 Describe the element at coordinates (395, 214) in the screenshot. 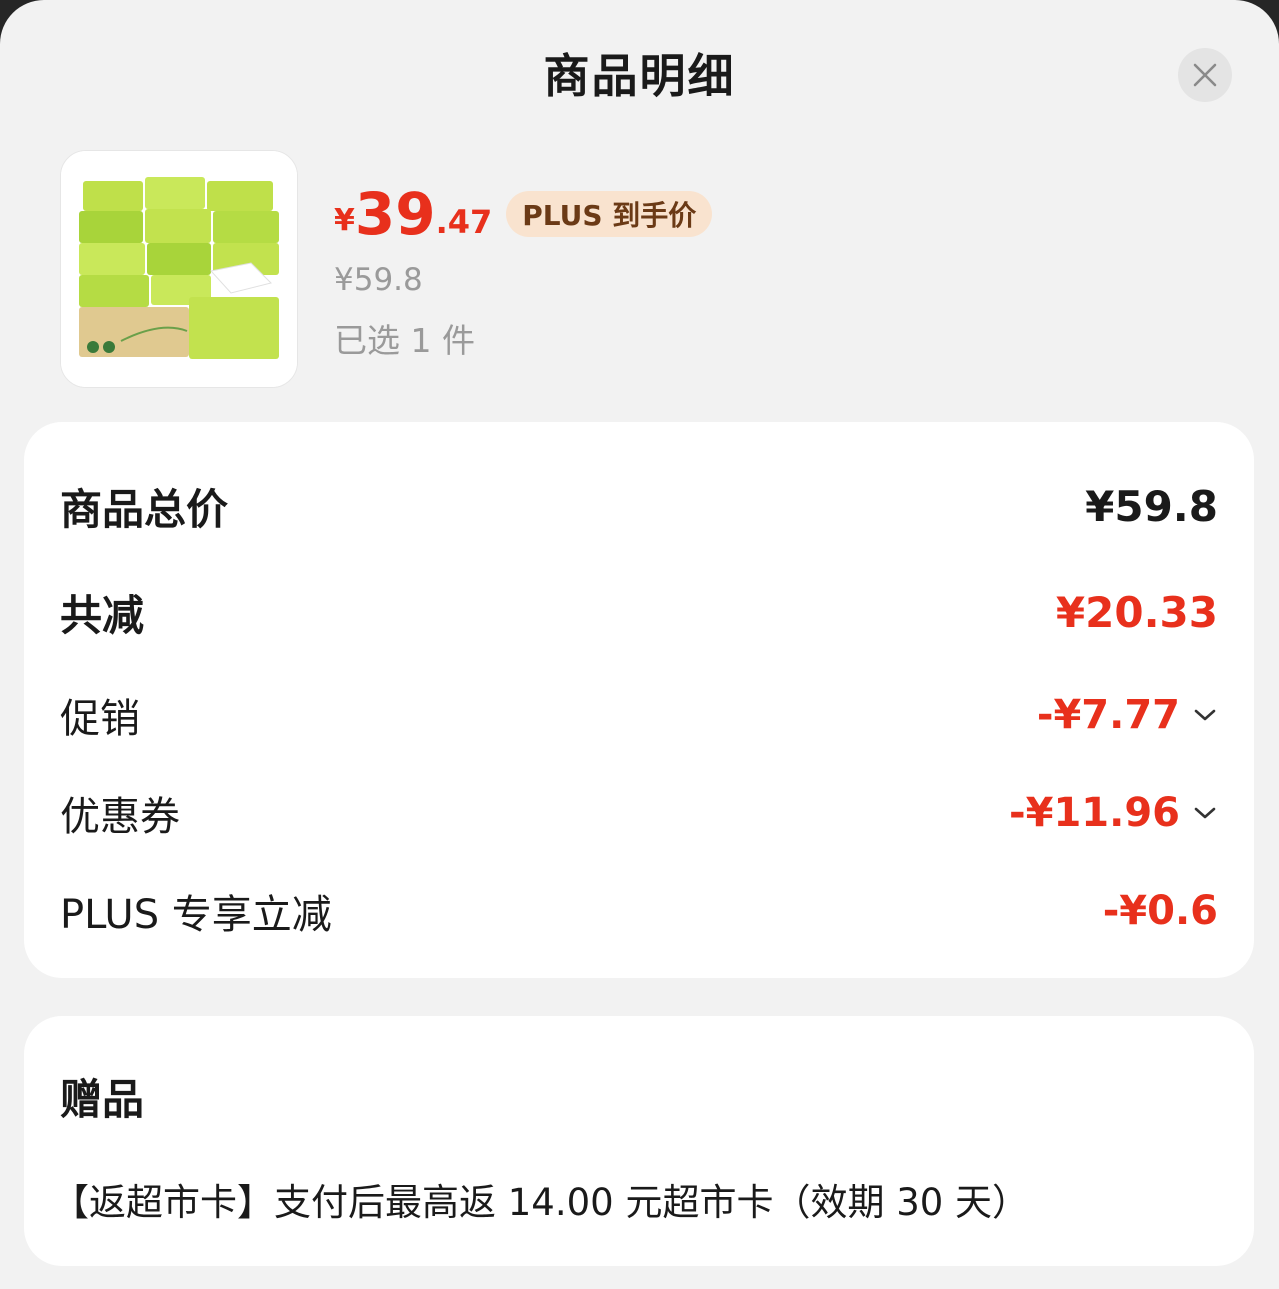

I see `price-integer: 39` at that location.